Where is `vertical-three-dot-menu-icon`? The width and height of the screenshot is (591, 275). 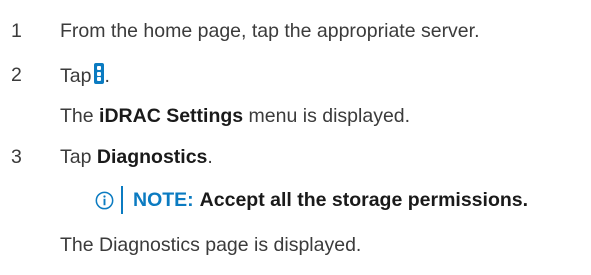
vertical-three-dot-menu-icon is located at coordinates (99, 73).